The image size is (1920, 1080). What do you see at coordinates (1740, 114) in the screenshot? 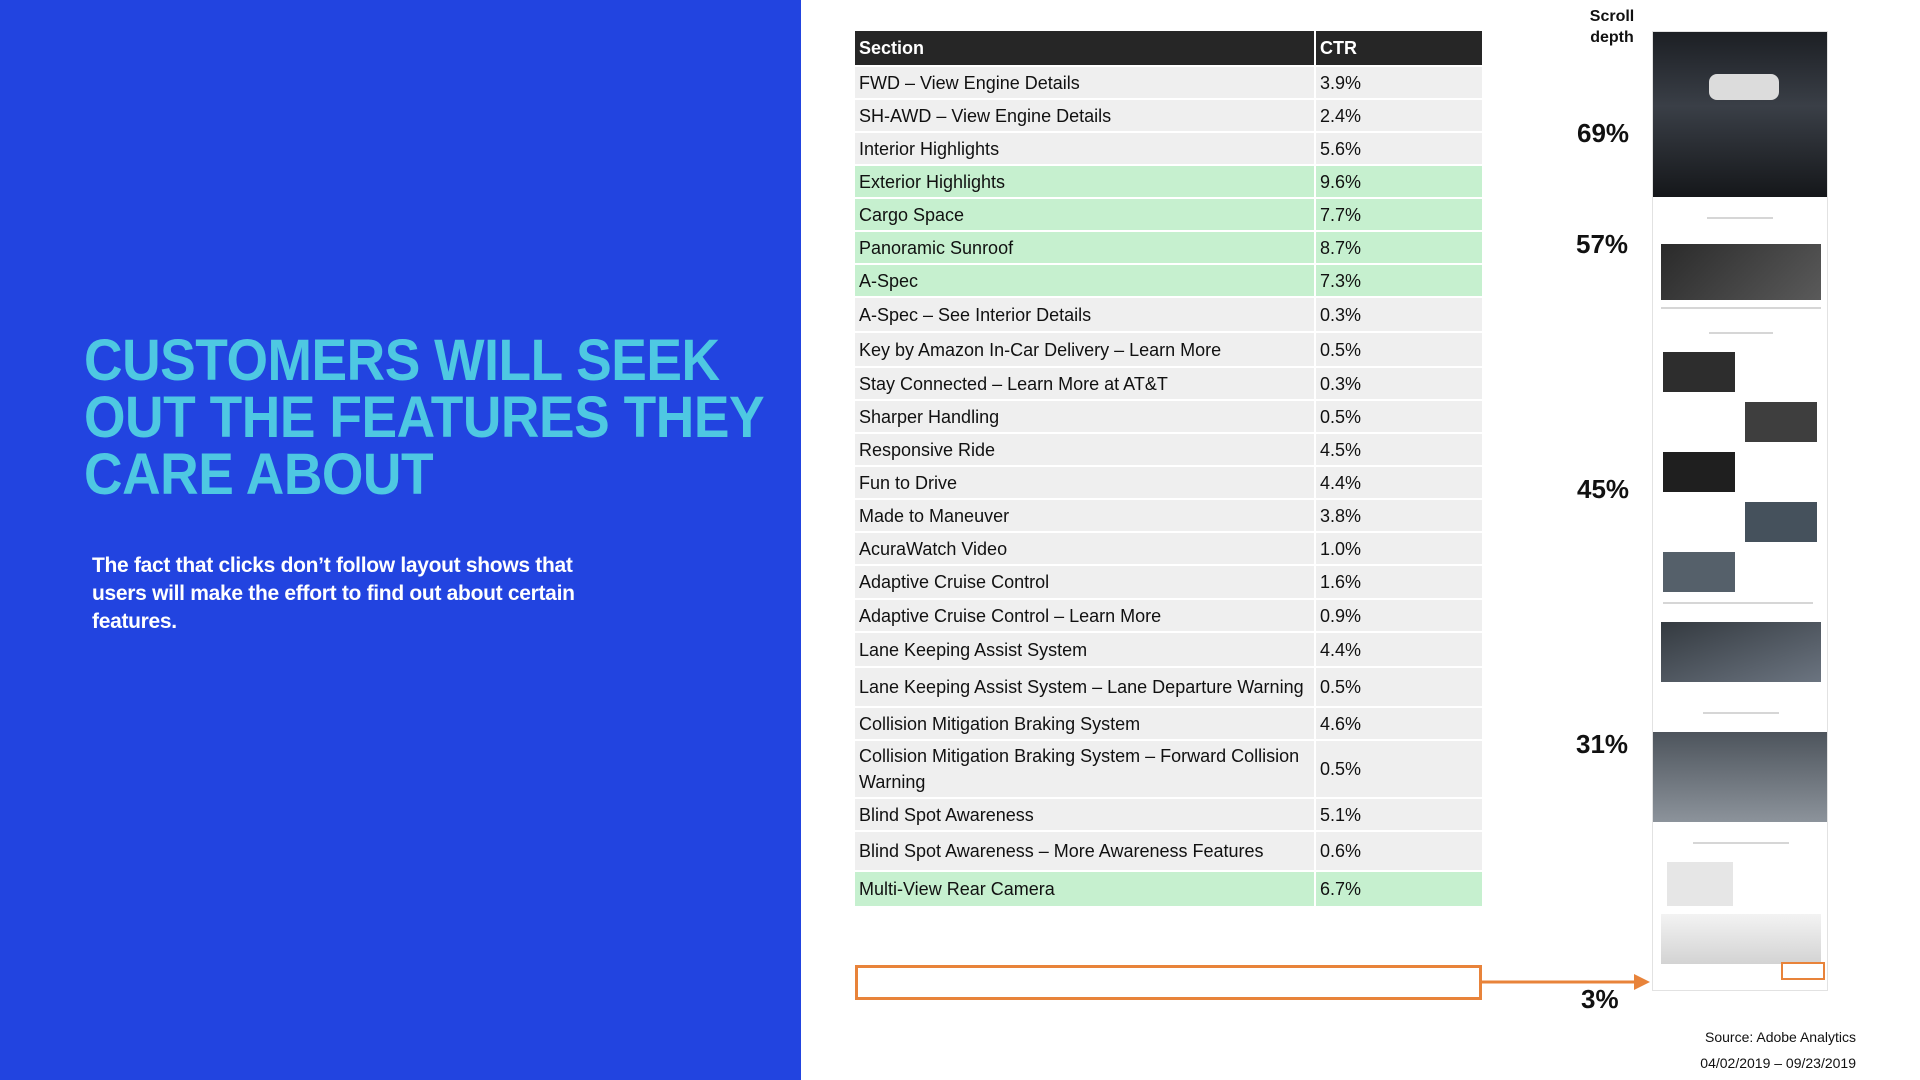
I see `hero-image` at bounding box center [1740, 114].